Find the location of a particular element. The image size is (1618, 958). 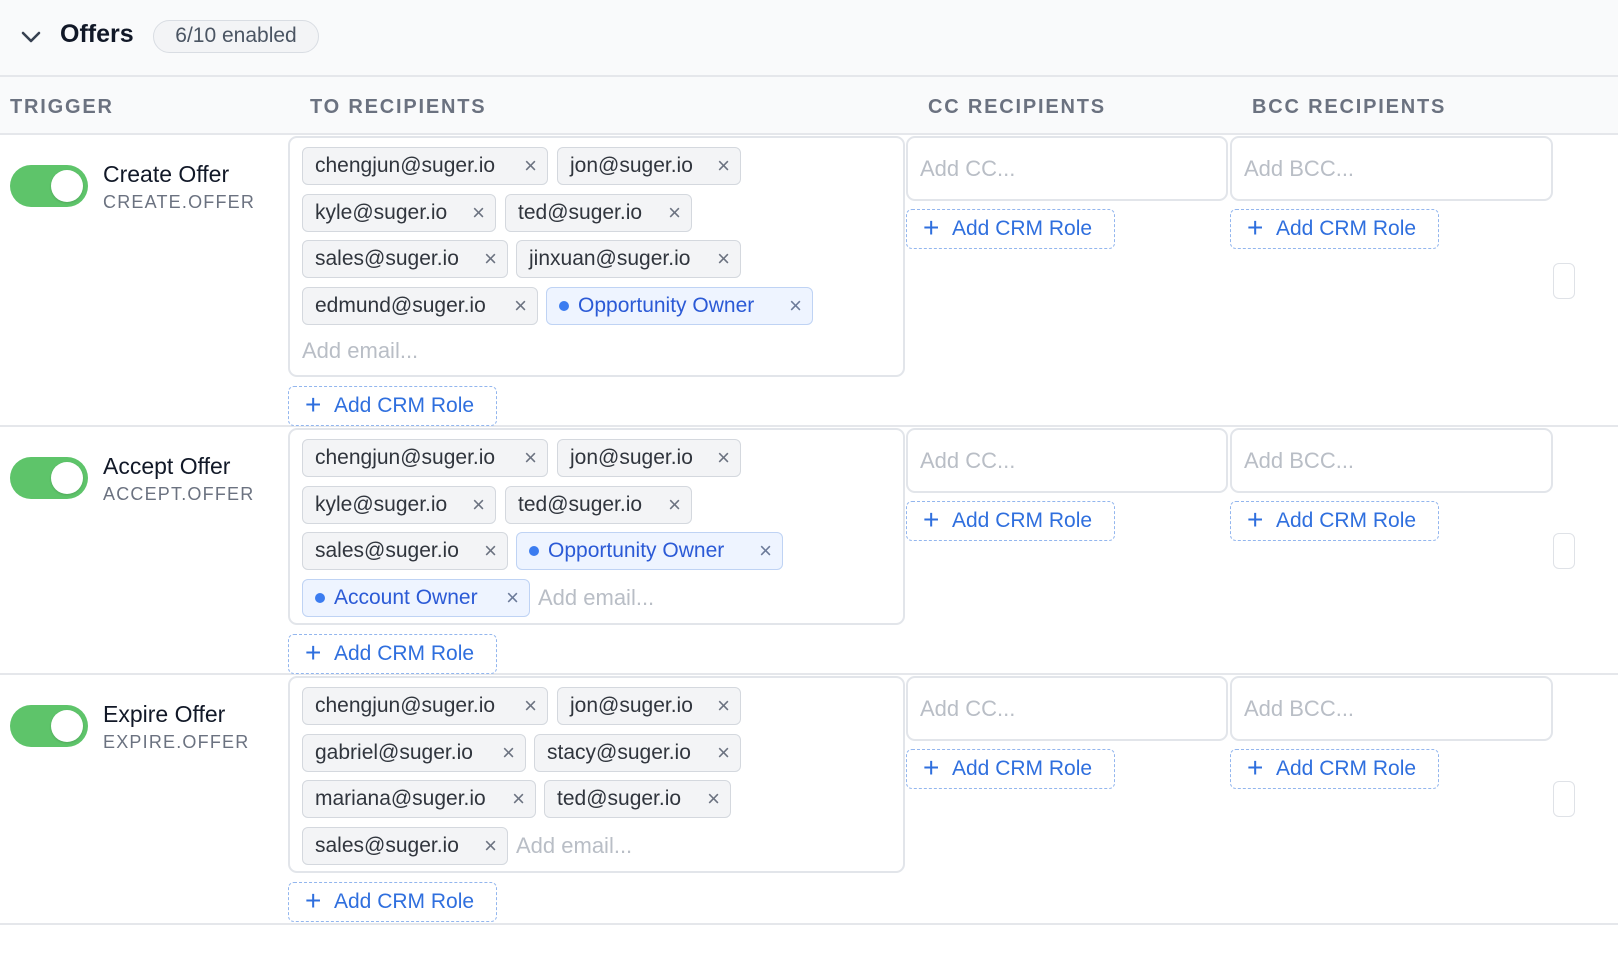

recipient-chip: edmund@suger.io × is located at coordinates (420, 306).